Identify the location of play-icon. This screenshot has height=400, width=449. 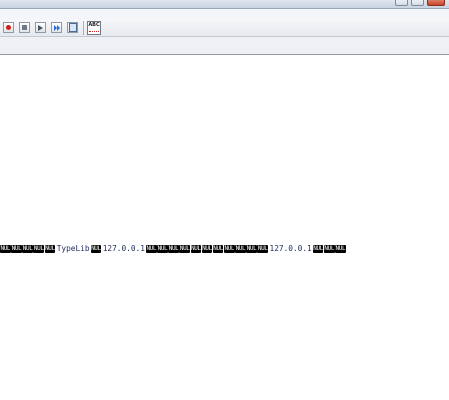
(40, 27).